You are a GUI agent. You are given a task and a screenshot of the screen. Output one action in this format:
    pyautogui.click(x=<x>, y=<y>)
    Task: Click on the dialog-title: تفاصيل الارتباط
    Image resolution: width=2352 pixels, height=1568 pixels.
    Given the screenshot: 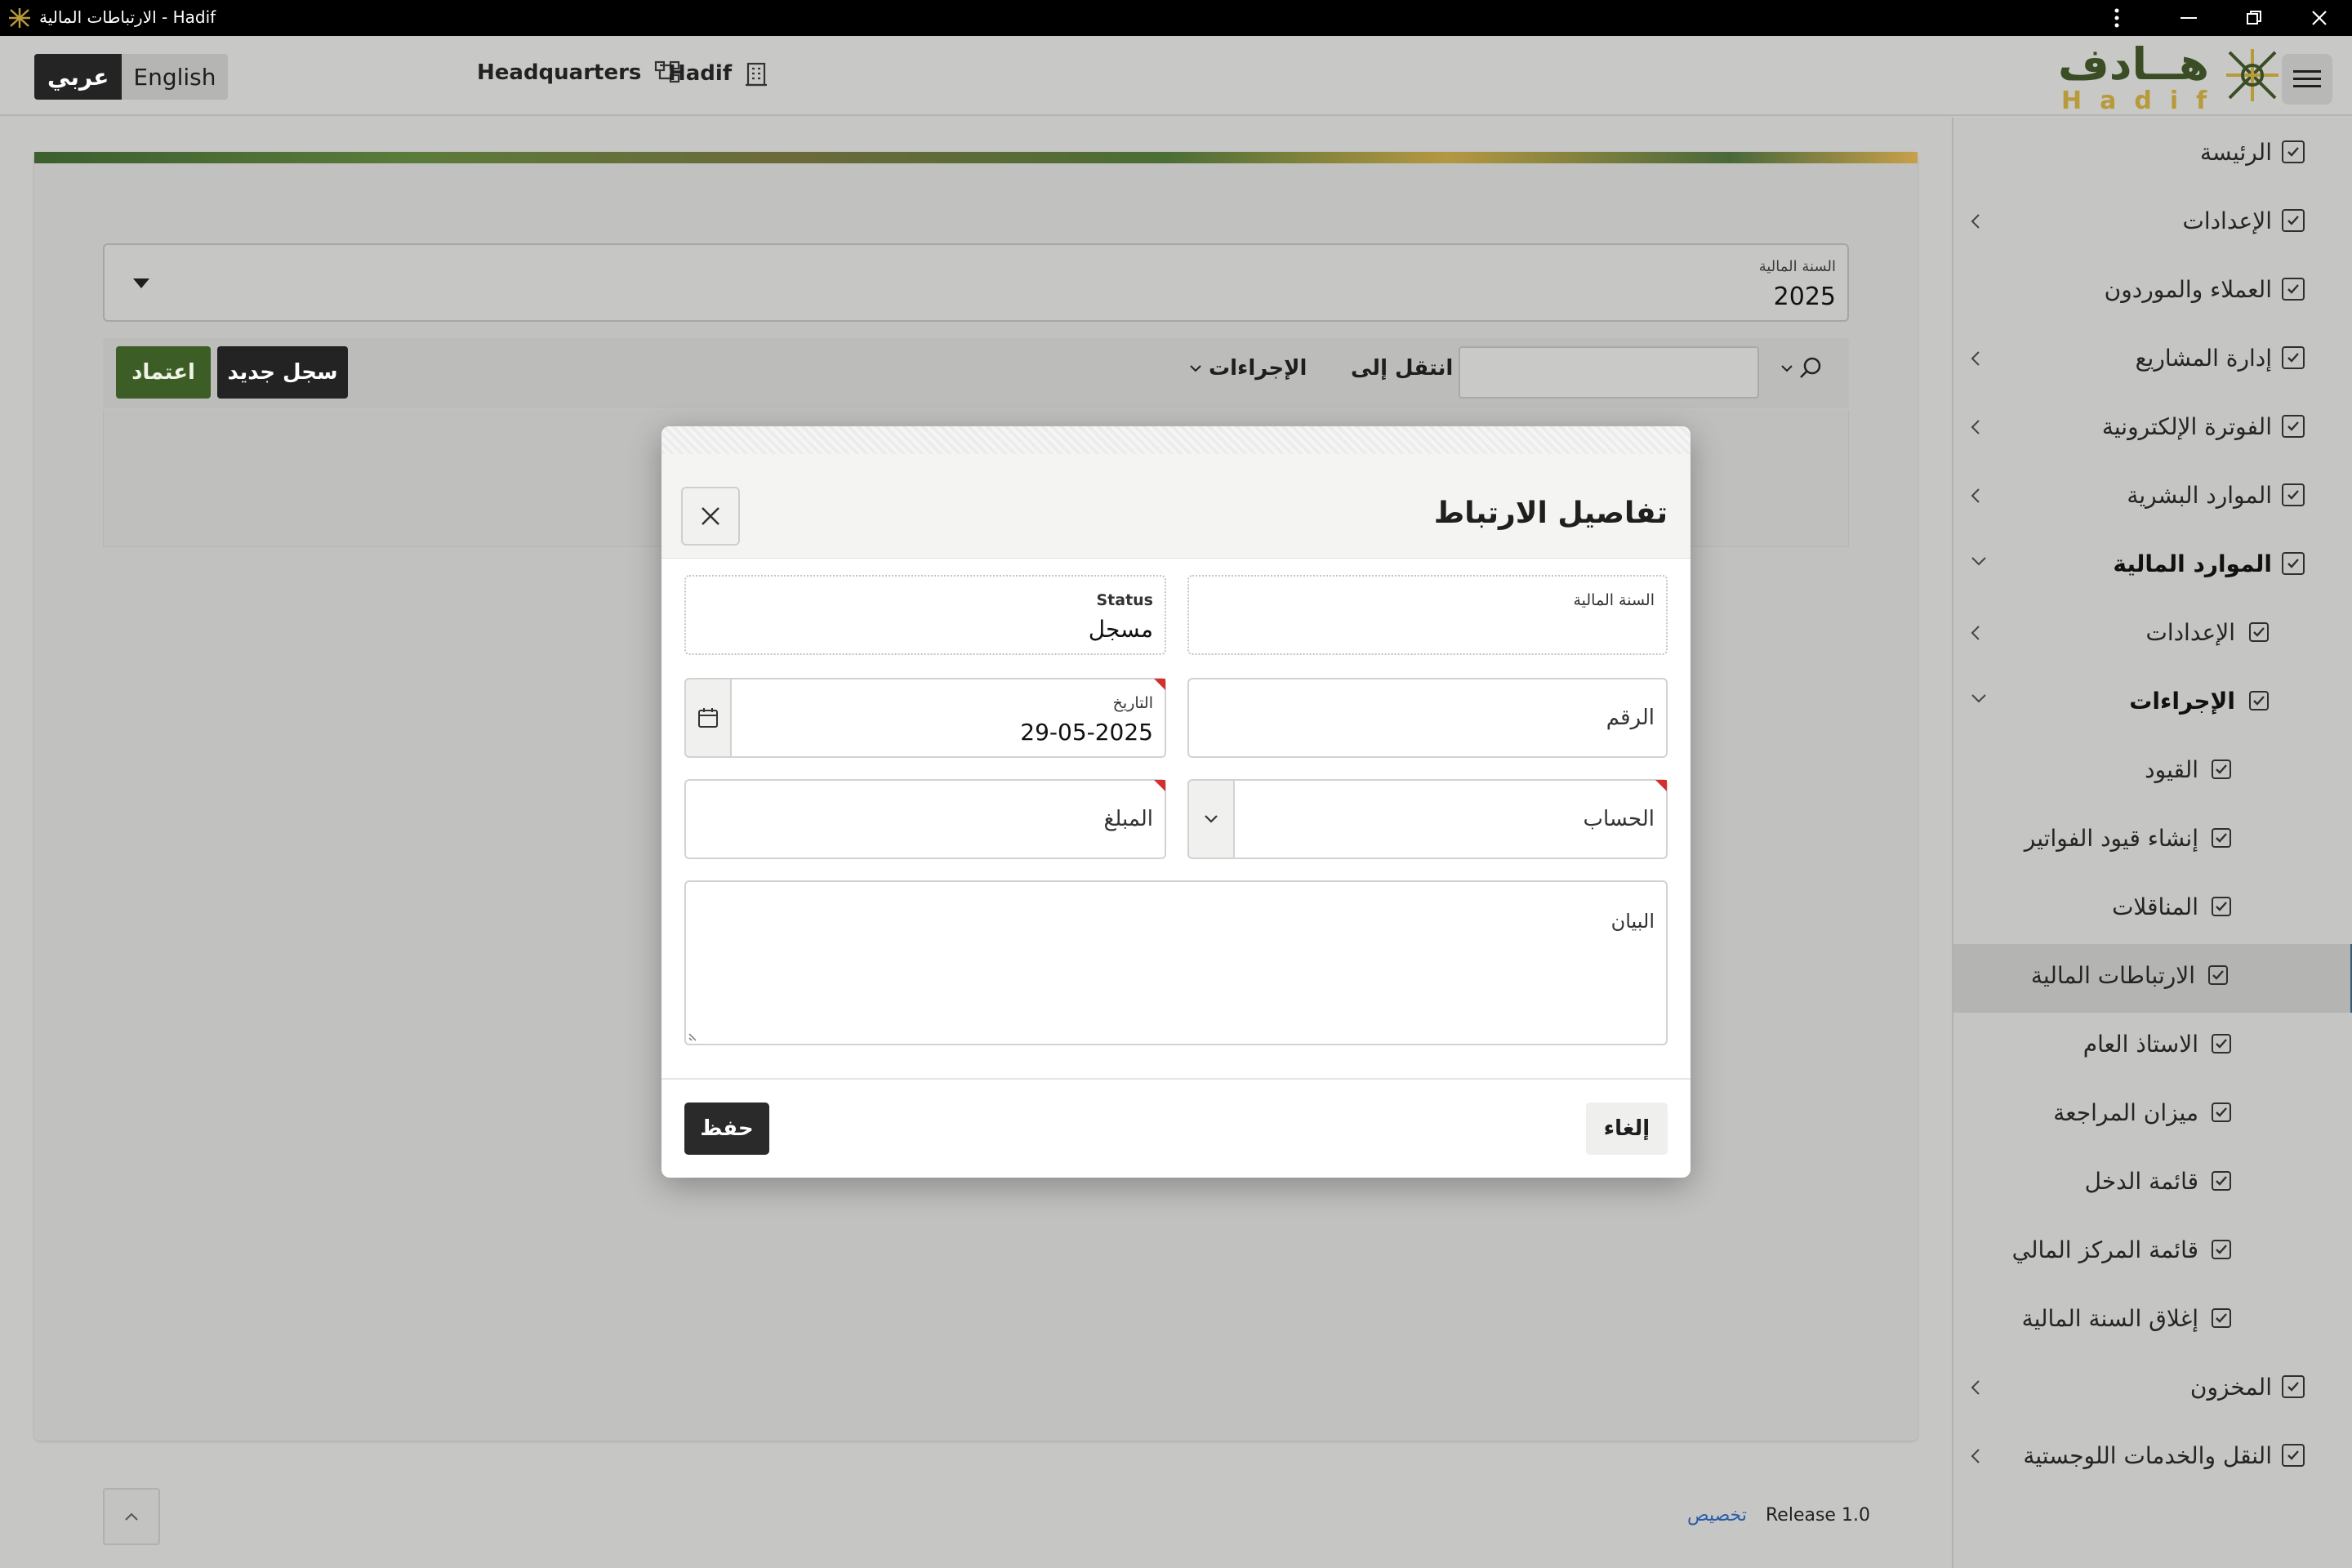 What is the action you would take?
    pyautogui.click(x=1550, y=513)
    